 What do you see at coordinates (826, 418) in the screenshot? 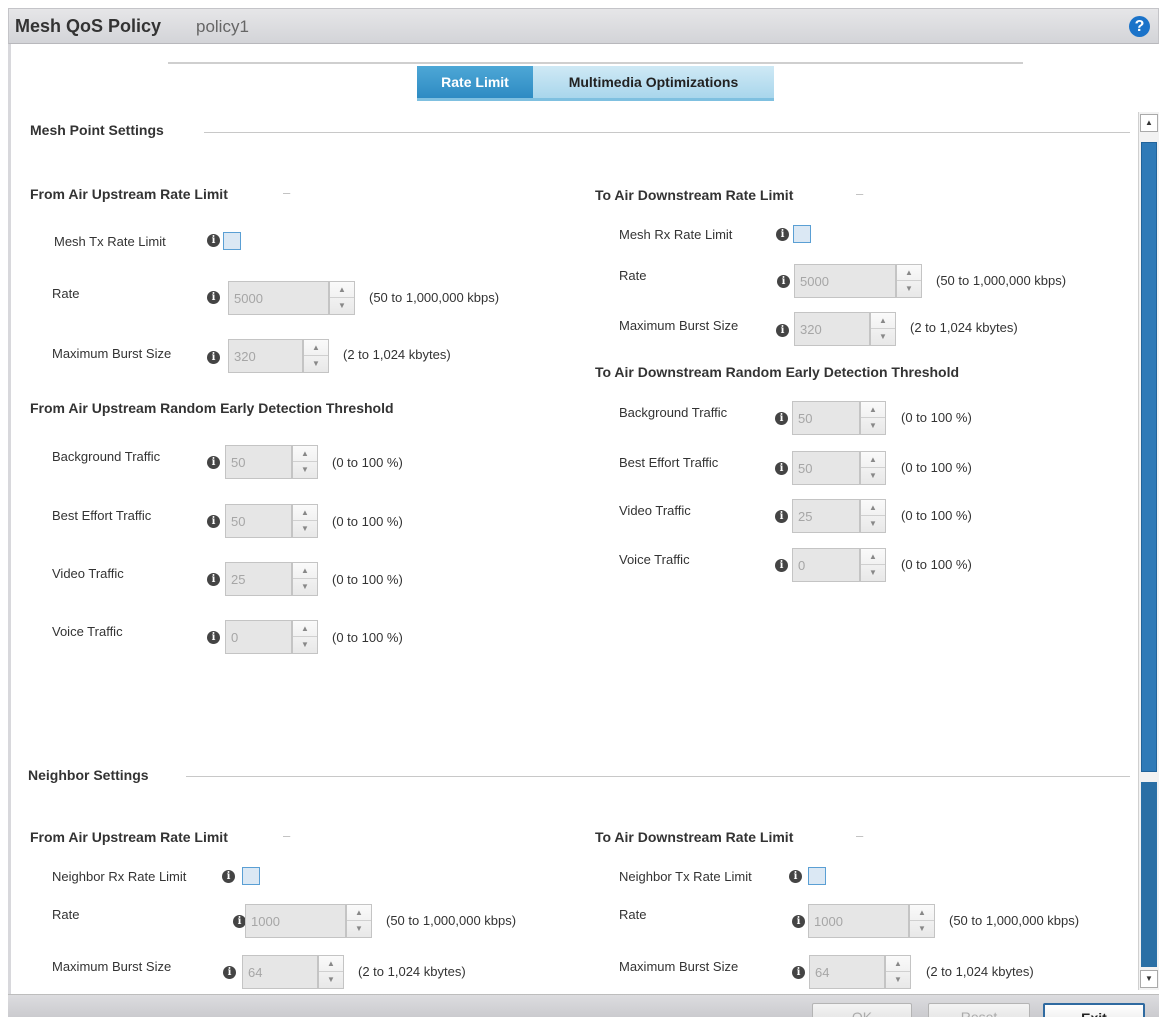
I see `down-background-input` at bounding box center [826, 418].